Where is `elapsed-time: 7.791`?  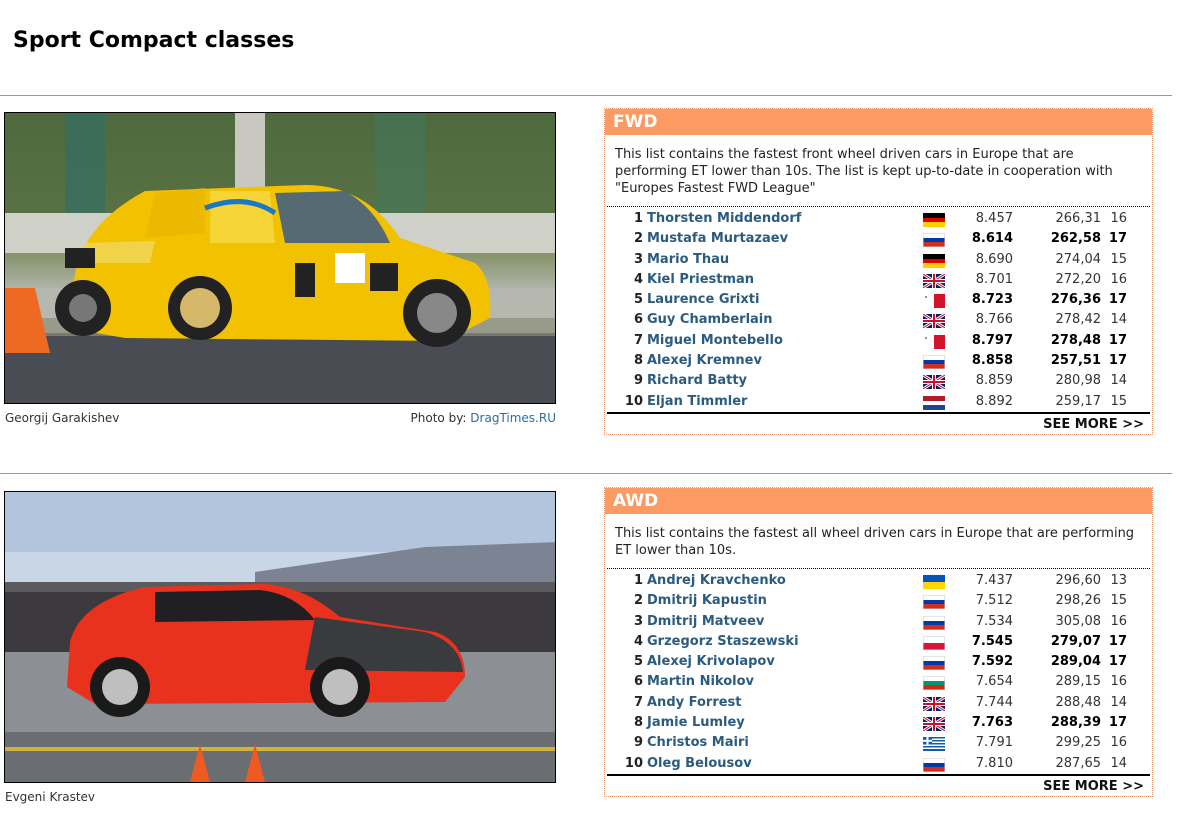 elapsed-time: 7.791 is located at coordinates (994, 743).